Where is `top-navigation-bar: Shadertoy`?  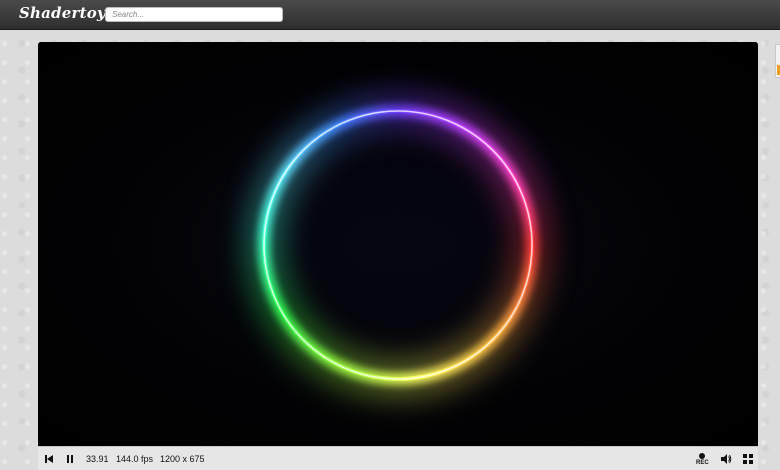
top-navigation-bar: Shadertoy is located at coordinates (390, 15).